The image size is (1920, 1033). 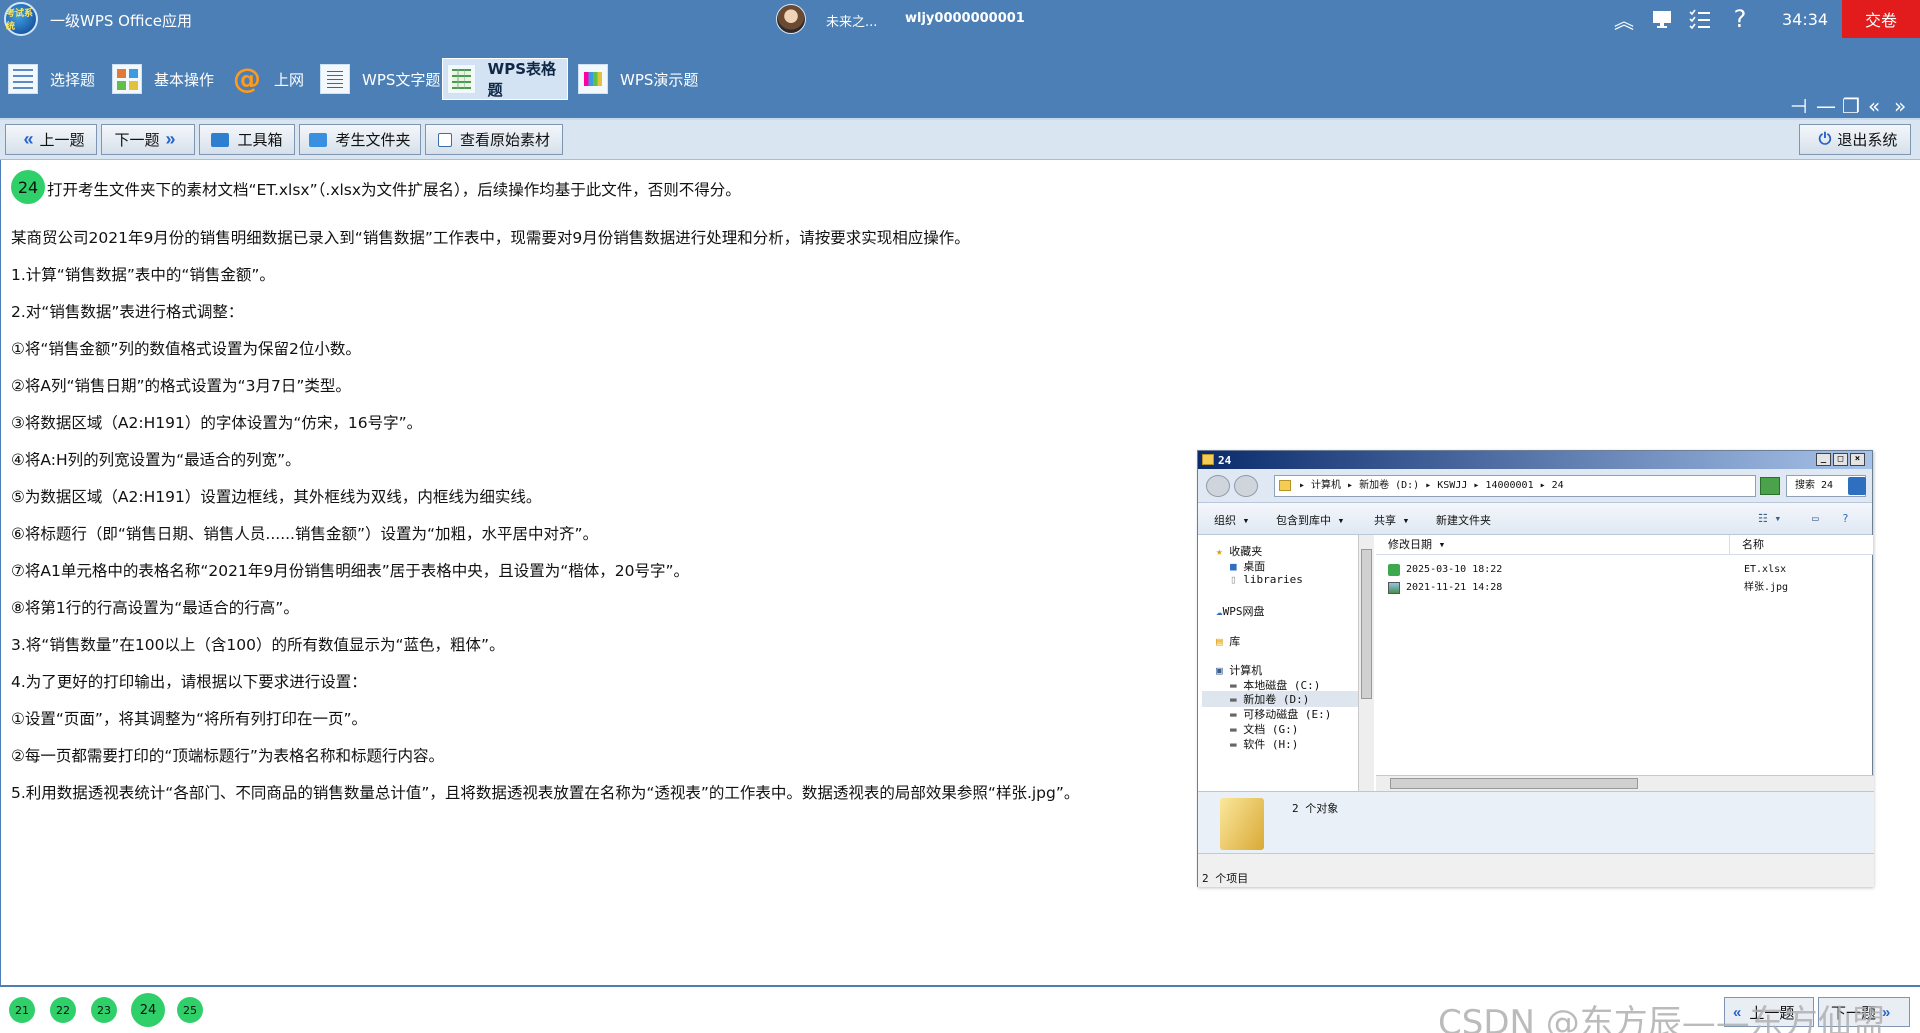 What do you see at coordinates (1264, 744) in the screenshot?
I see `tree-drive: ▬ 软件 (H:)` at bounding box center [1264, 744].